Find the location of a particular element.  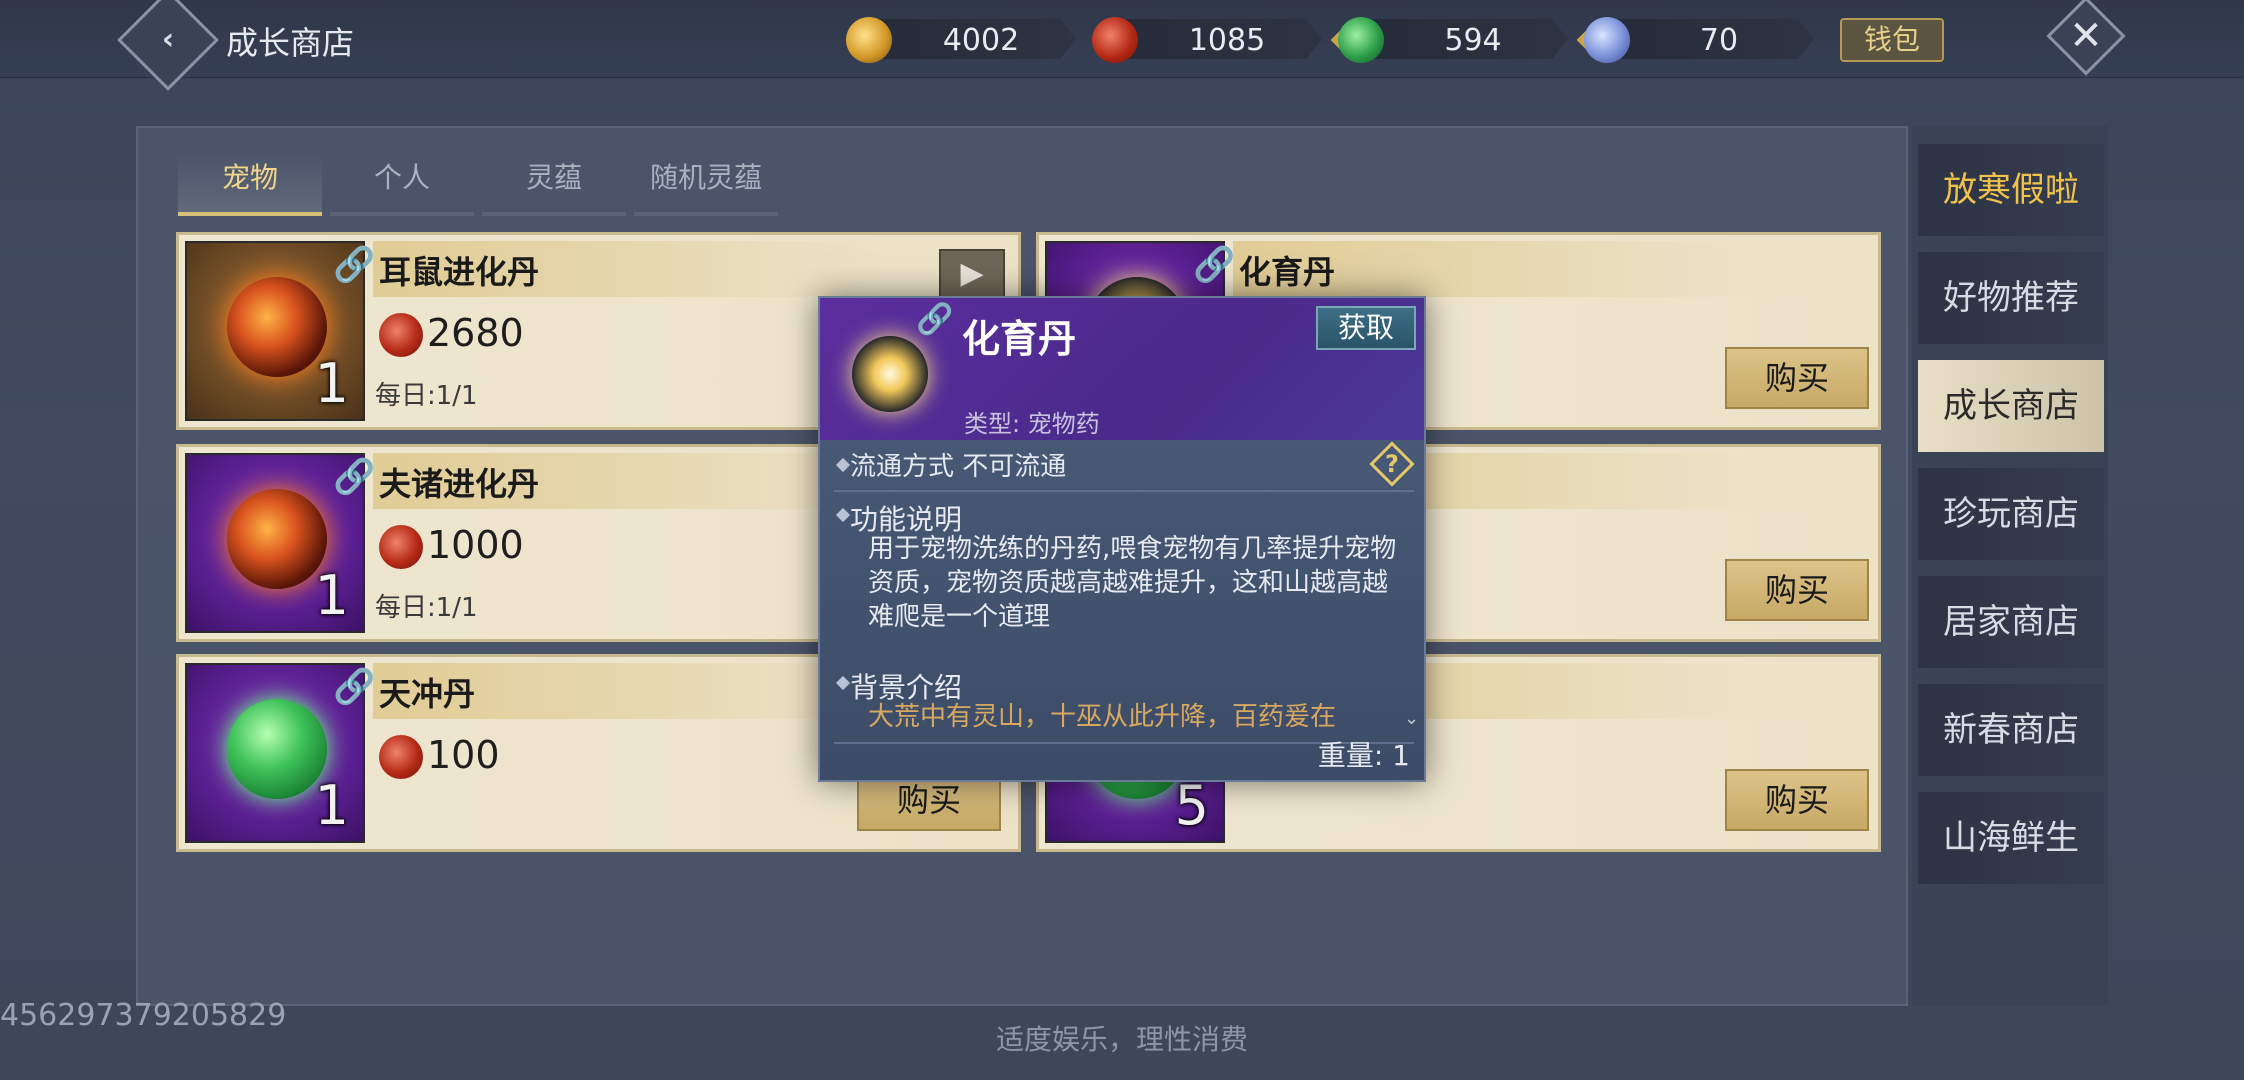

tab-4: 随机灵蕴 is located at coordinates (706, 184).